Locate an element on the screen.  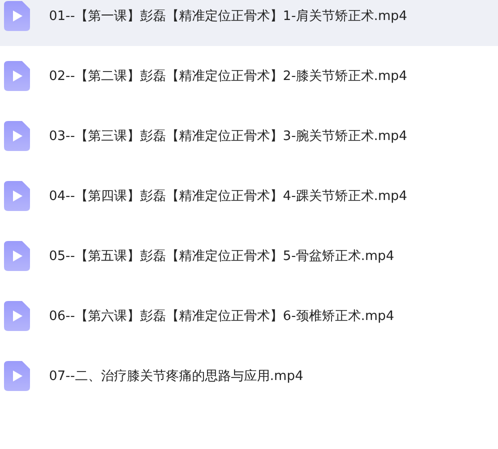
file-name: 07--二、治疗膝关节疼痛的思路与应用.mp4 is located at coordinates (176, 376).